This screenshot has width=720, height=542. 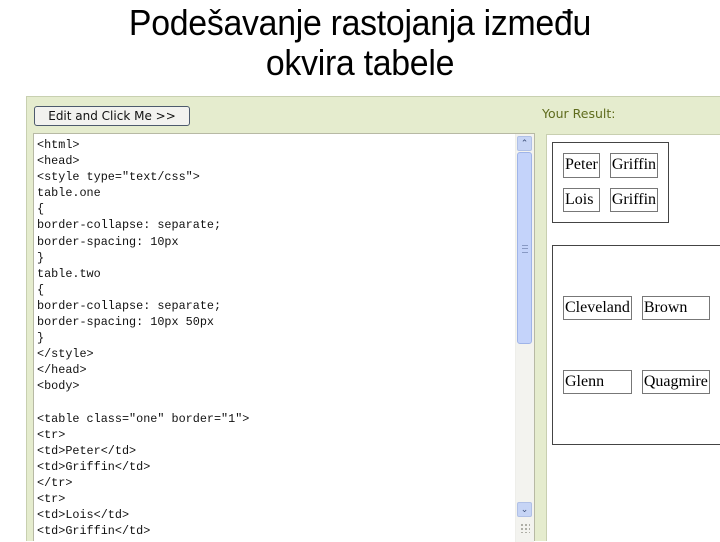 What do you see at coordinates (581, 165) in the screenshot?
I see `table-cell: Peter` at bounding box center [581, 165].